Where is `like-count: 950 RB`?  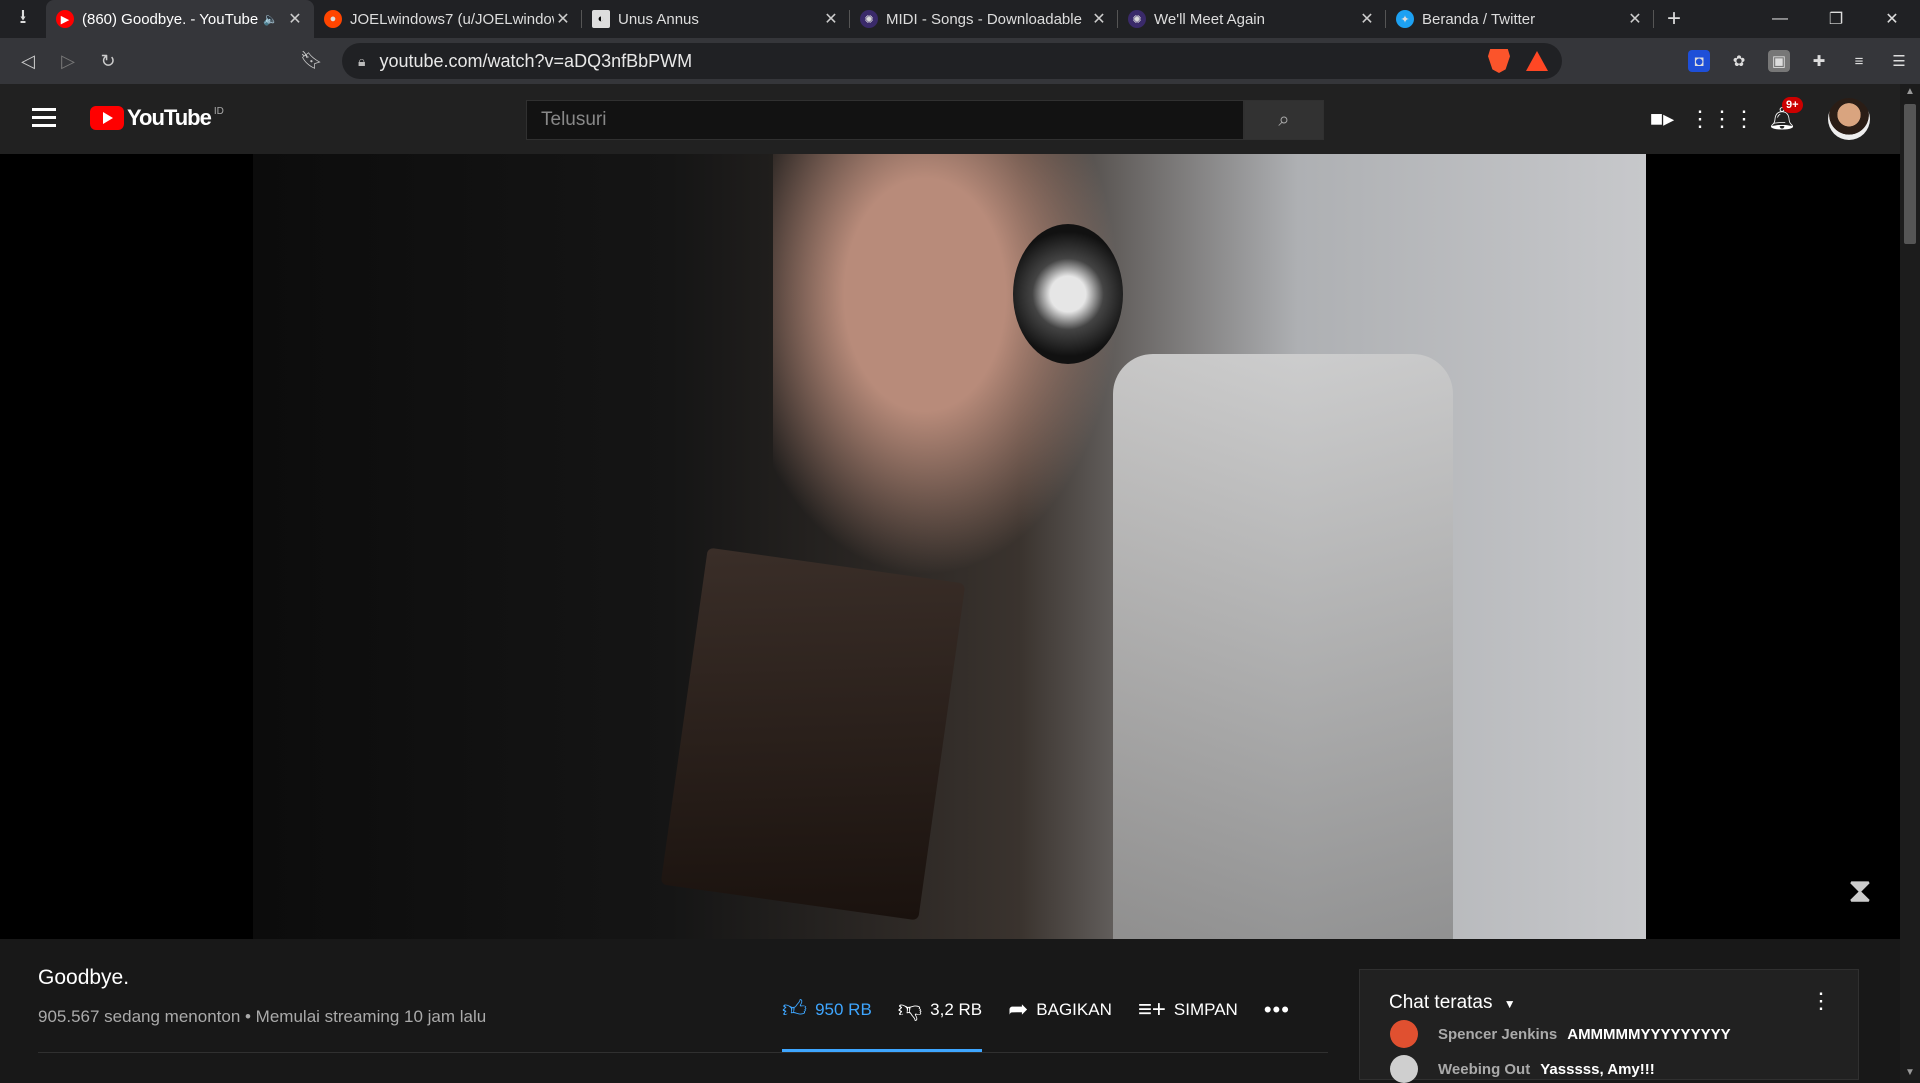 like-count: 950 RB is located at coordinates (843, 1009).